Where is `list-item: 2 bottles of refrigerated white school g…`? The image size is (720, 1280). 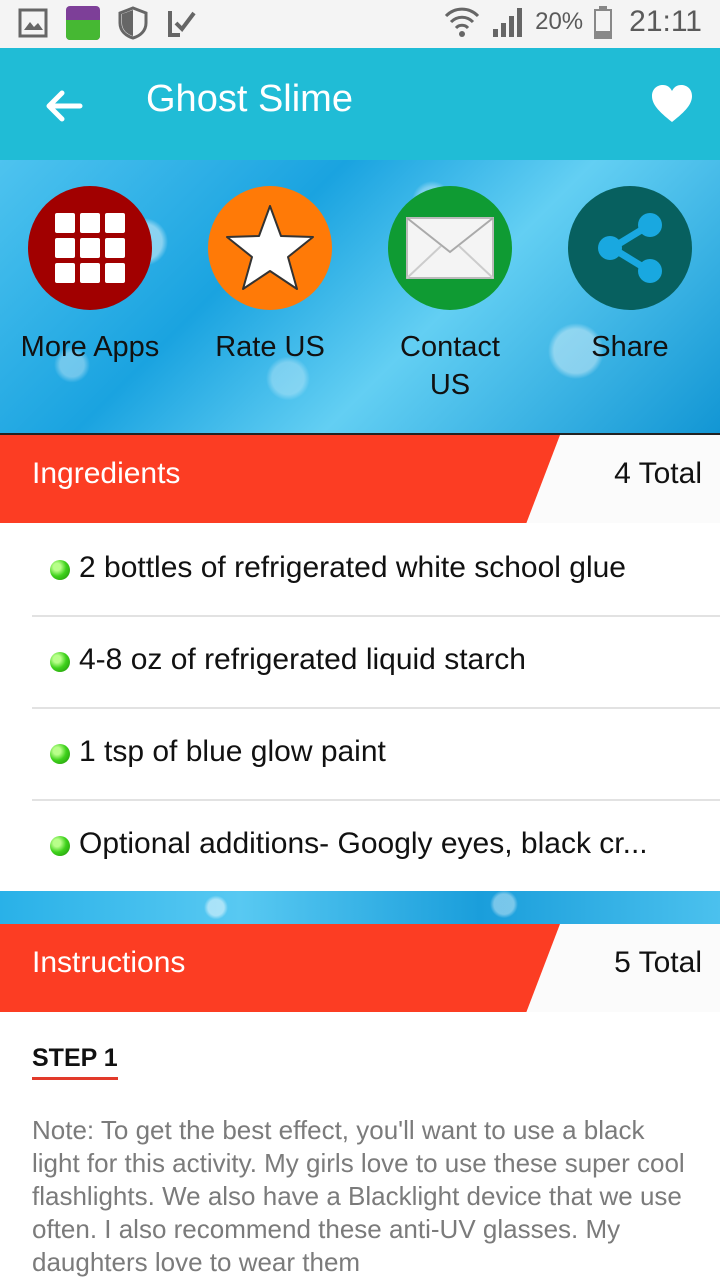
list-item: 2 bottles of refrigerated white school g… is located at coordinates (376, 570).